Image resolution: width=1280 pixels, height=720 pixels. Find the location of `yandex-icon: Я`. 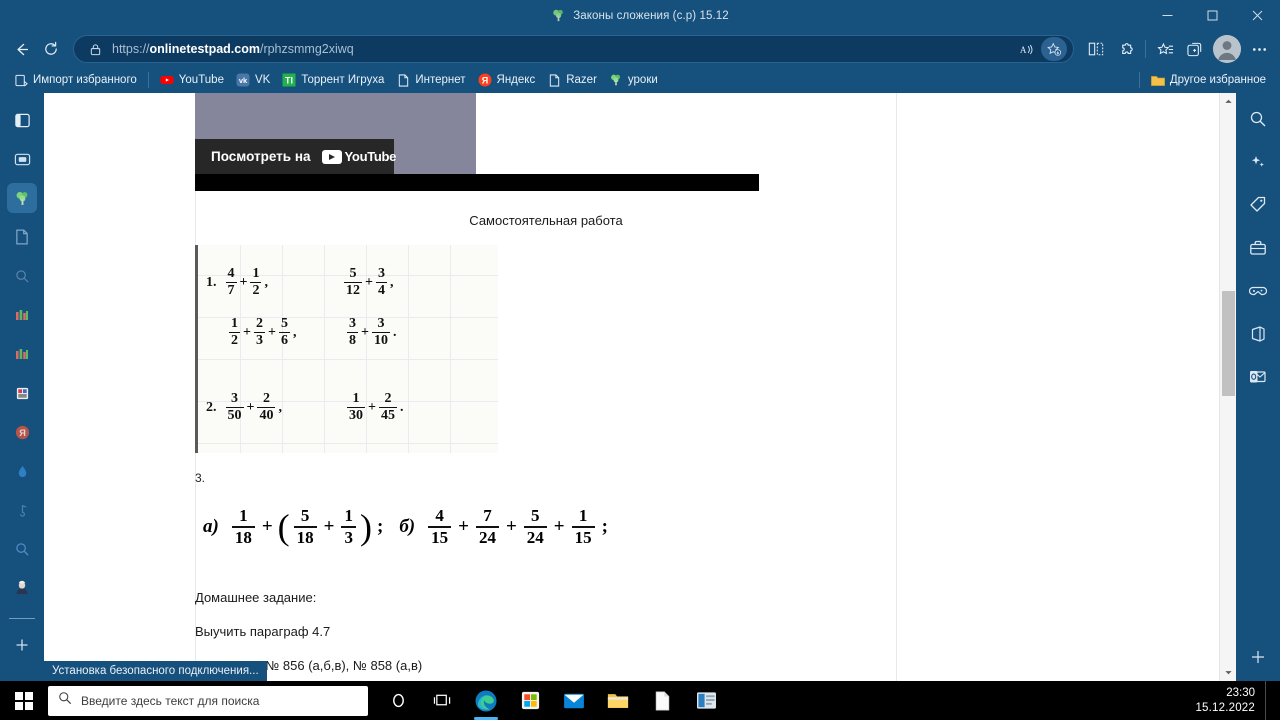

yandex-icon: Я is located at coordinates (485, 80).